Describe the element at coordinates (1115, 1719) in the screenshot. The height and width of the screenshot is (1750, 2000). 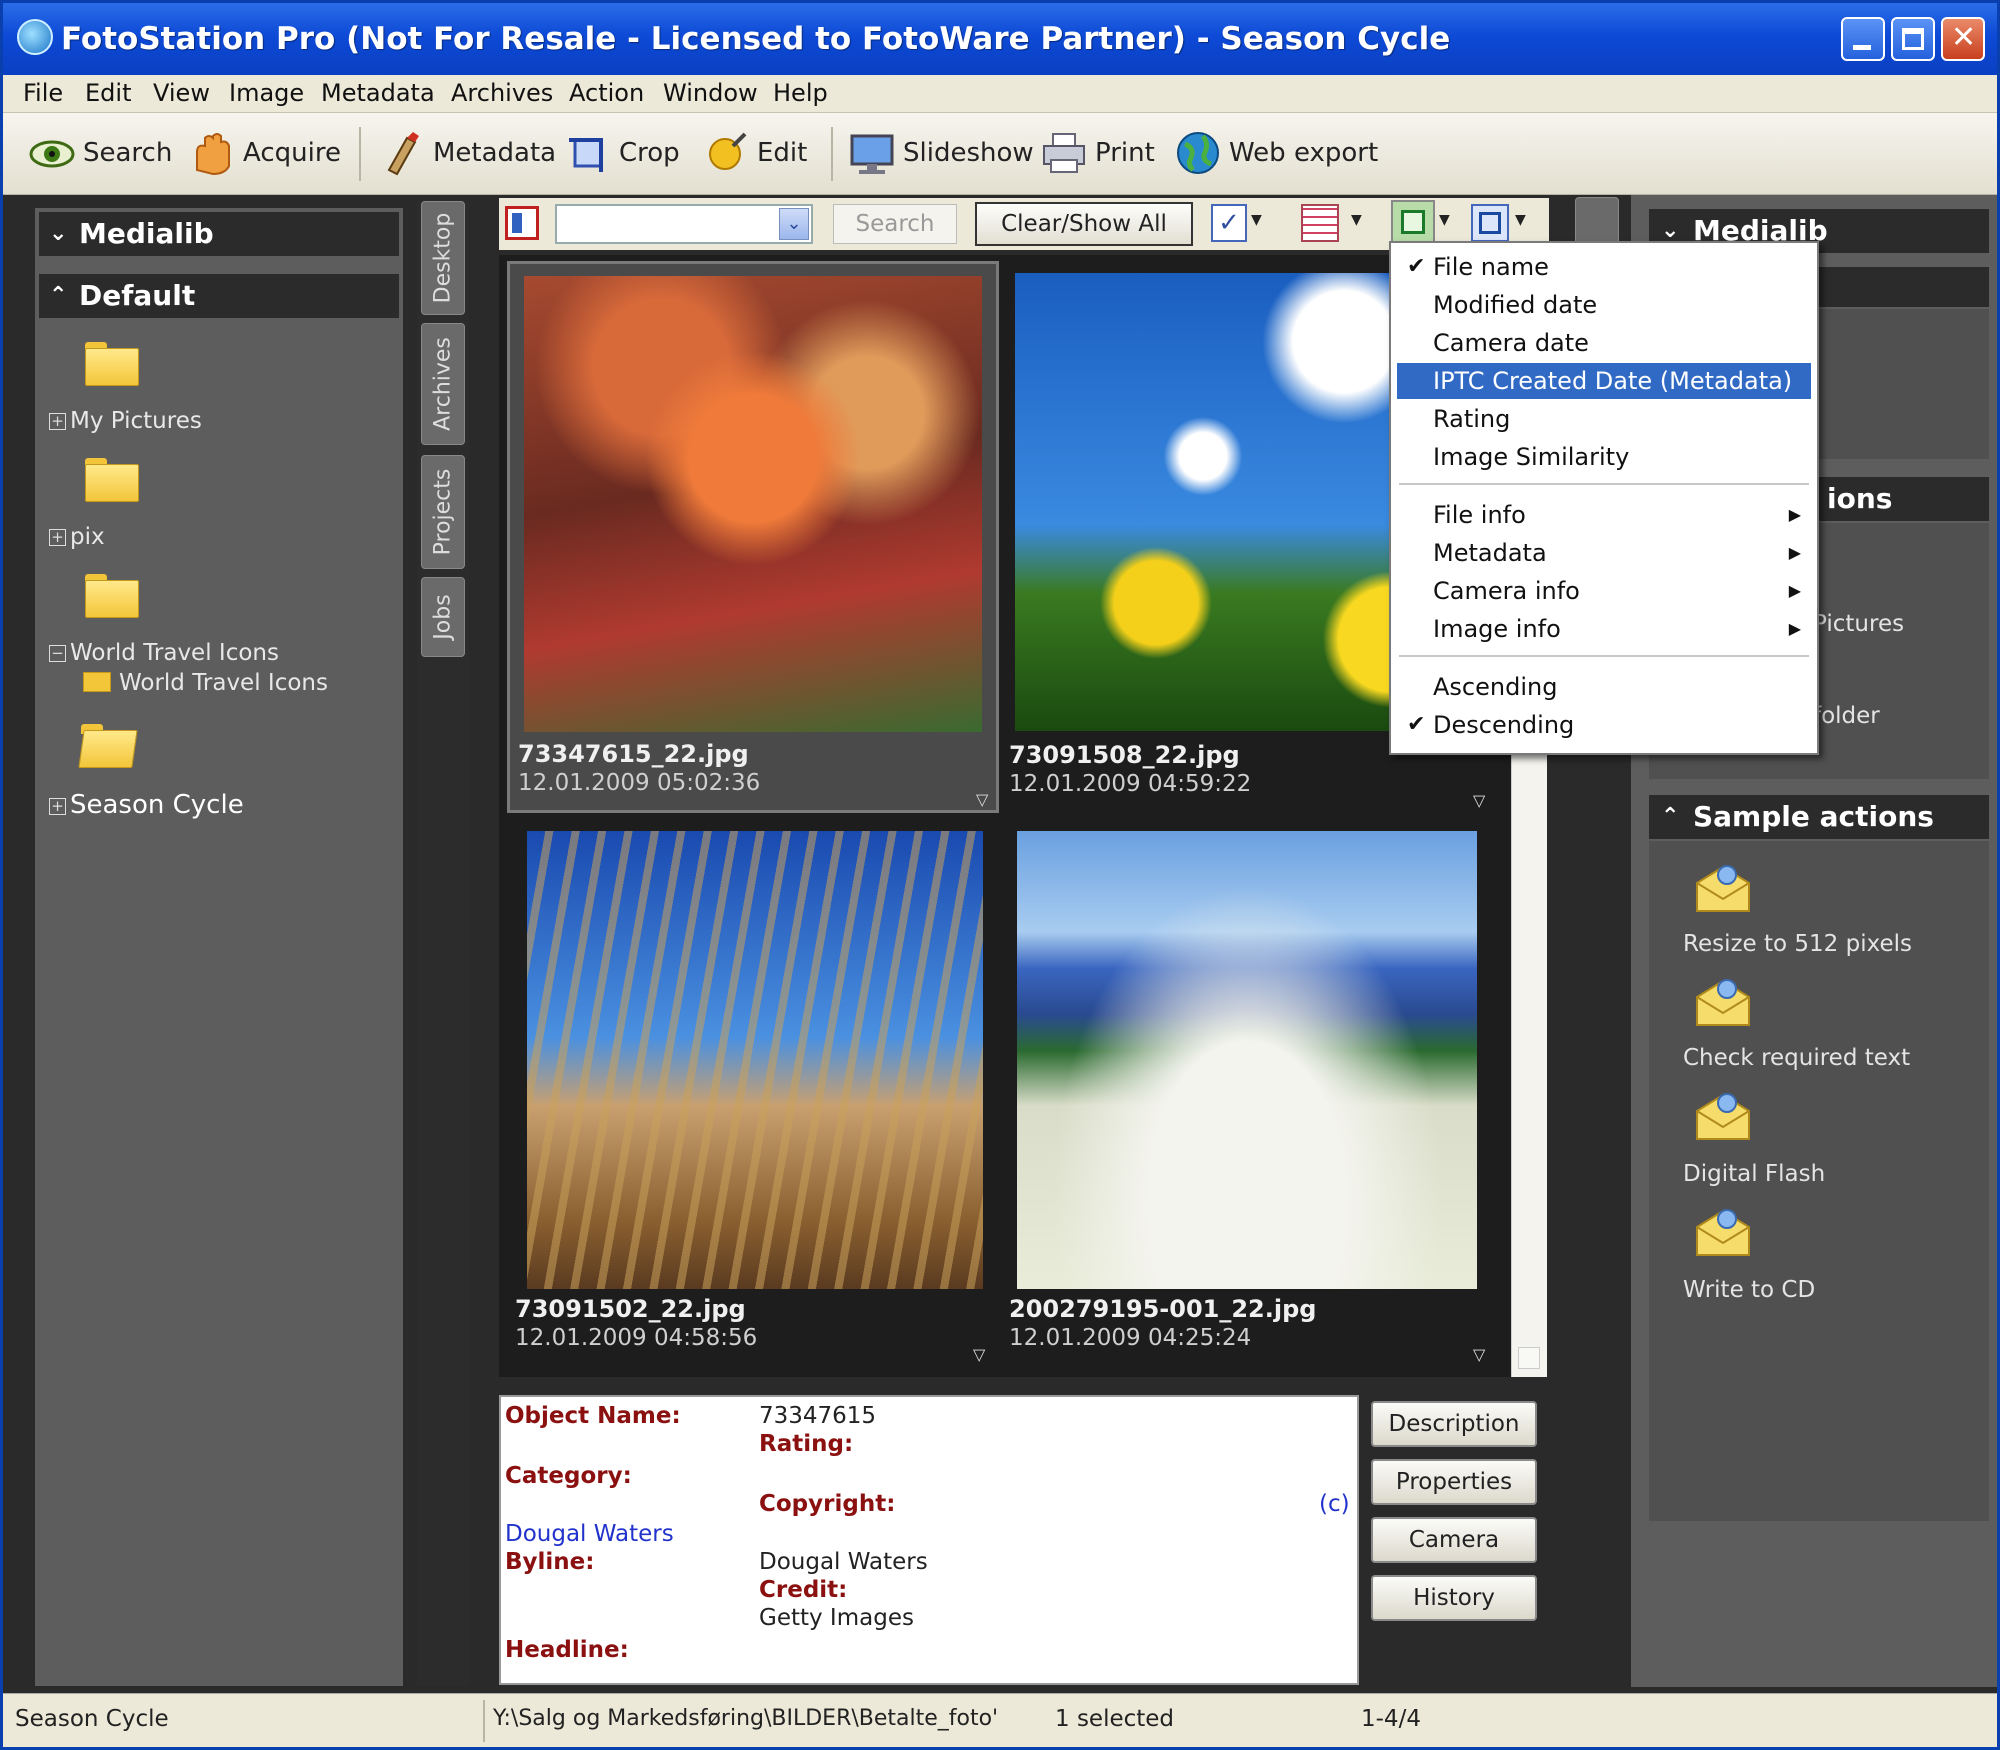
I see `status-selected-count: 1 selected` at that location.